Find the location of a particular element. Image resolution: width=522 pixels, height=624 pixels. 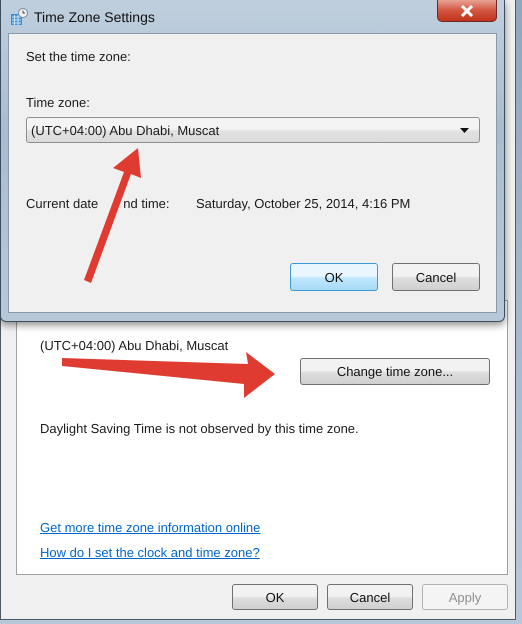

close-button is located at coordinates (467, 11).